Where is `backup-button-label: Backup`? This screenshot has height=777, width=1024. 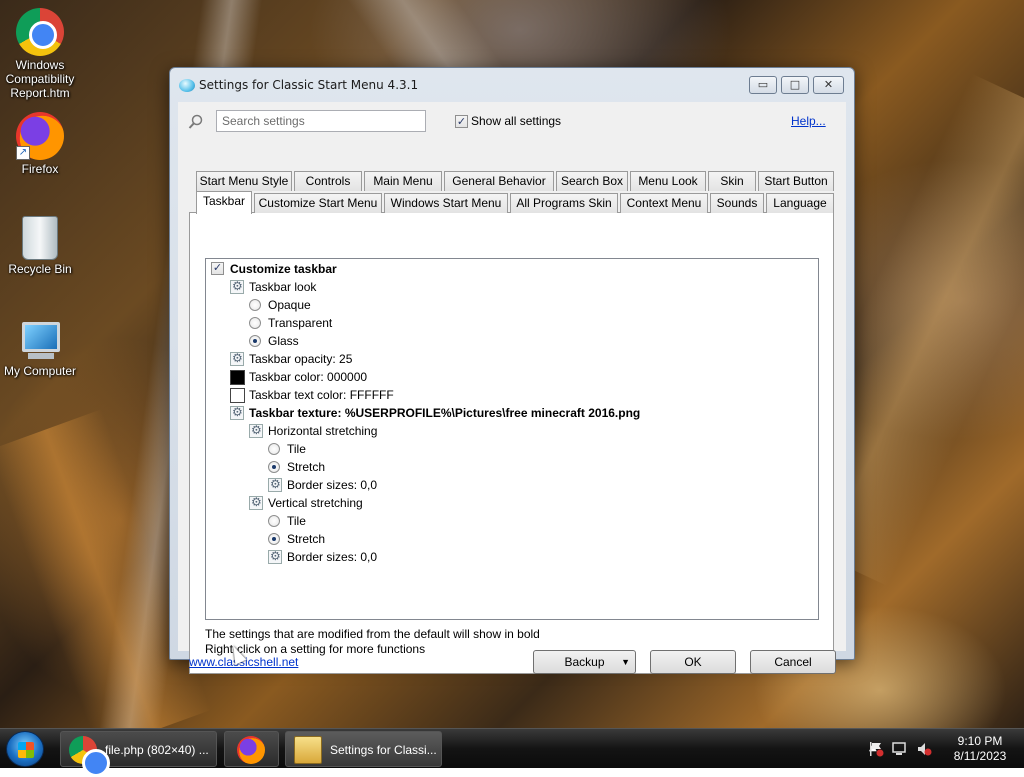
backup-button-label: Backup is located at coordinates (584, 662).